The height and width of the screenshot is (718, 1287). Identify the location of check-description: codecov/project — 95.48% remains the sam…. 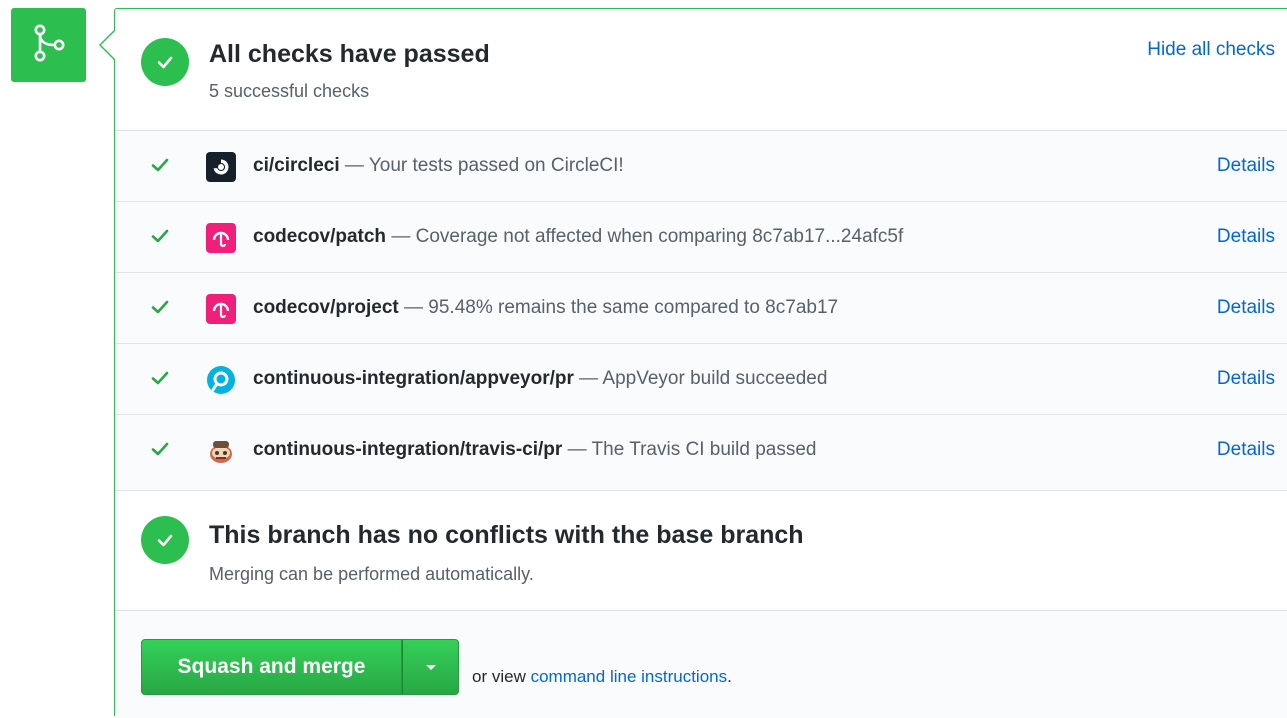
(546, 307).